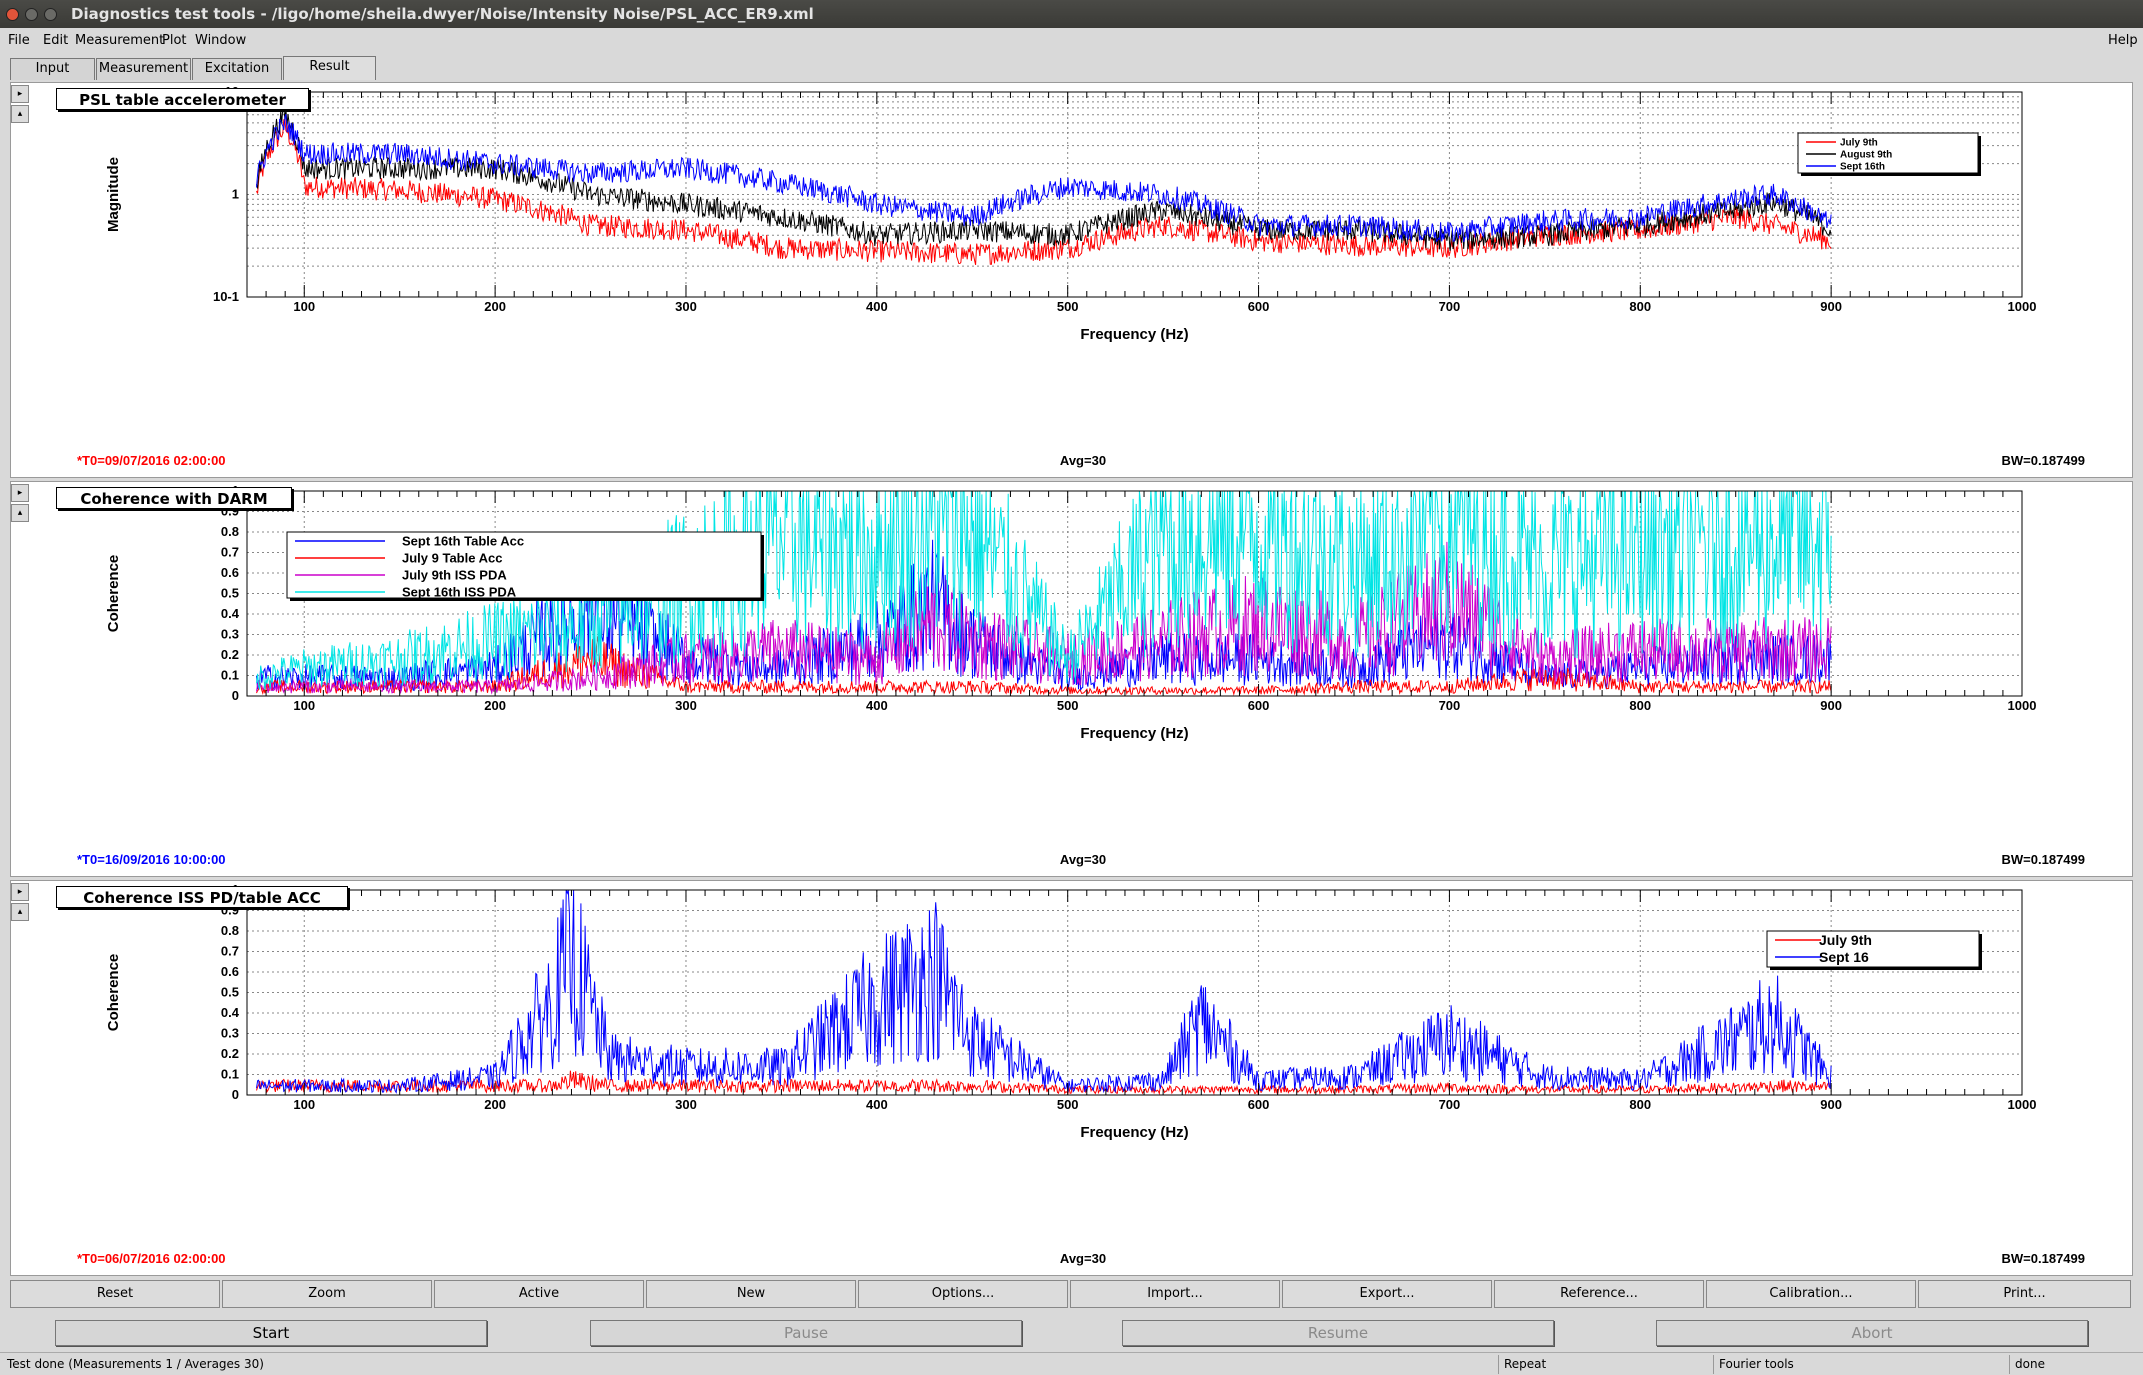 The height and width of the screenshot is (1375, 2143). I want to click on menu-plot: Plot, so click(174, 40).